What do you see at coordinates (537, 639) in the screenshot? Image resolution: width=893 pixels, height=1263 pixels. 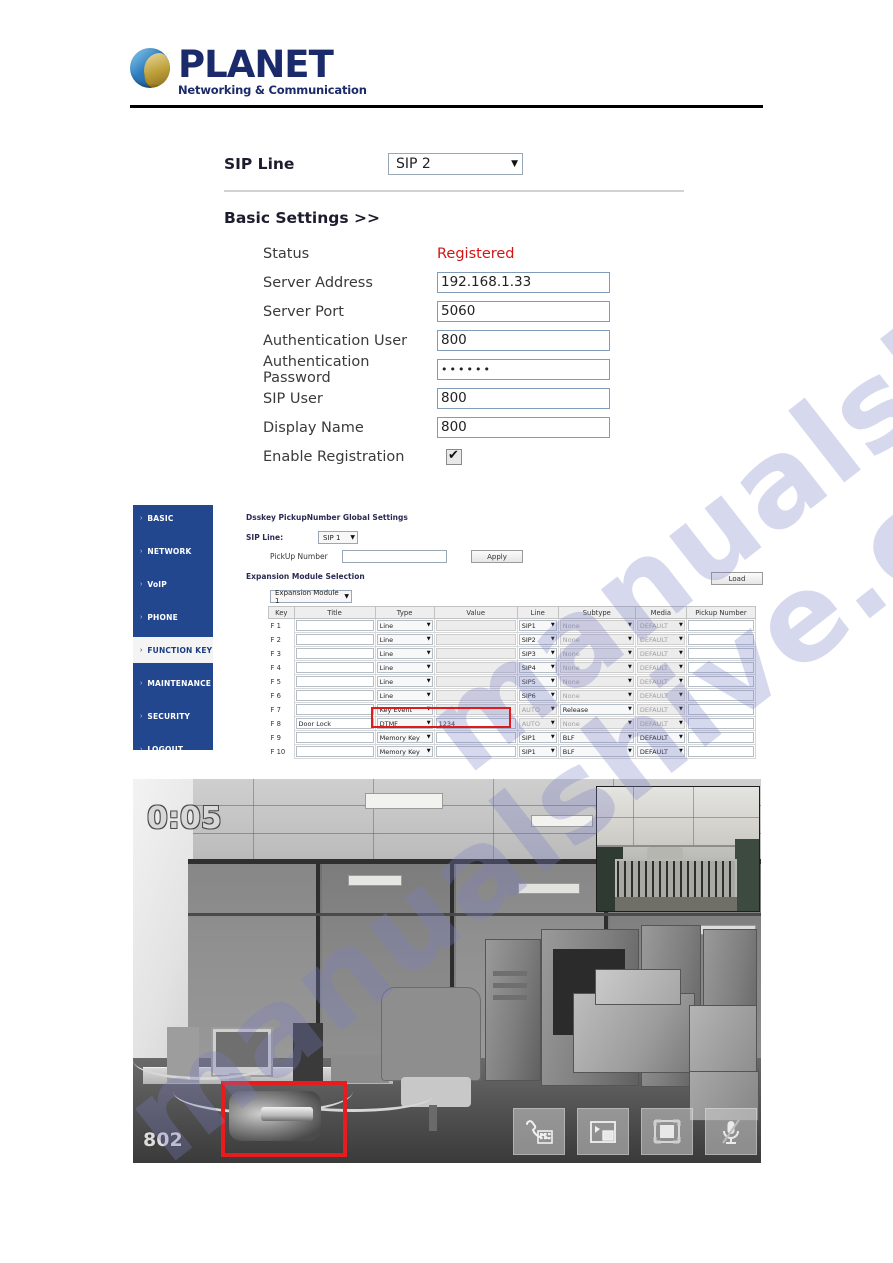 I see `row-line-select: SIP2 ▼` at bounding box center [537, 639].